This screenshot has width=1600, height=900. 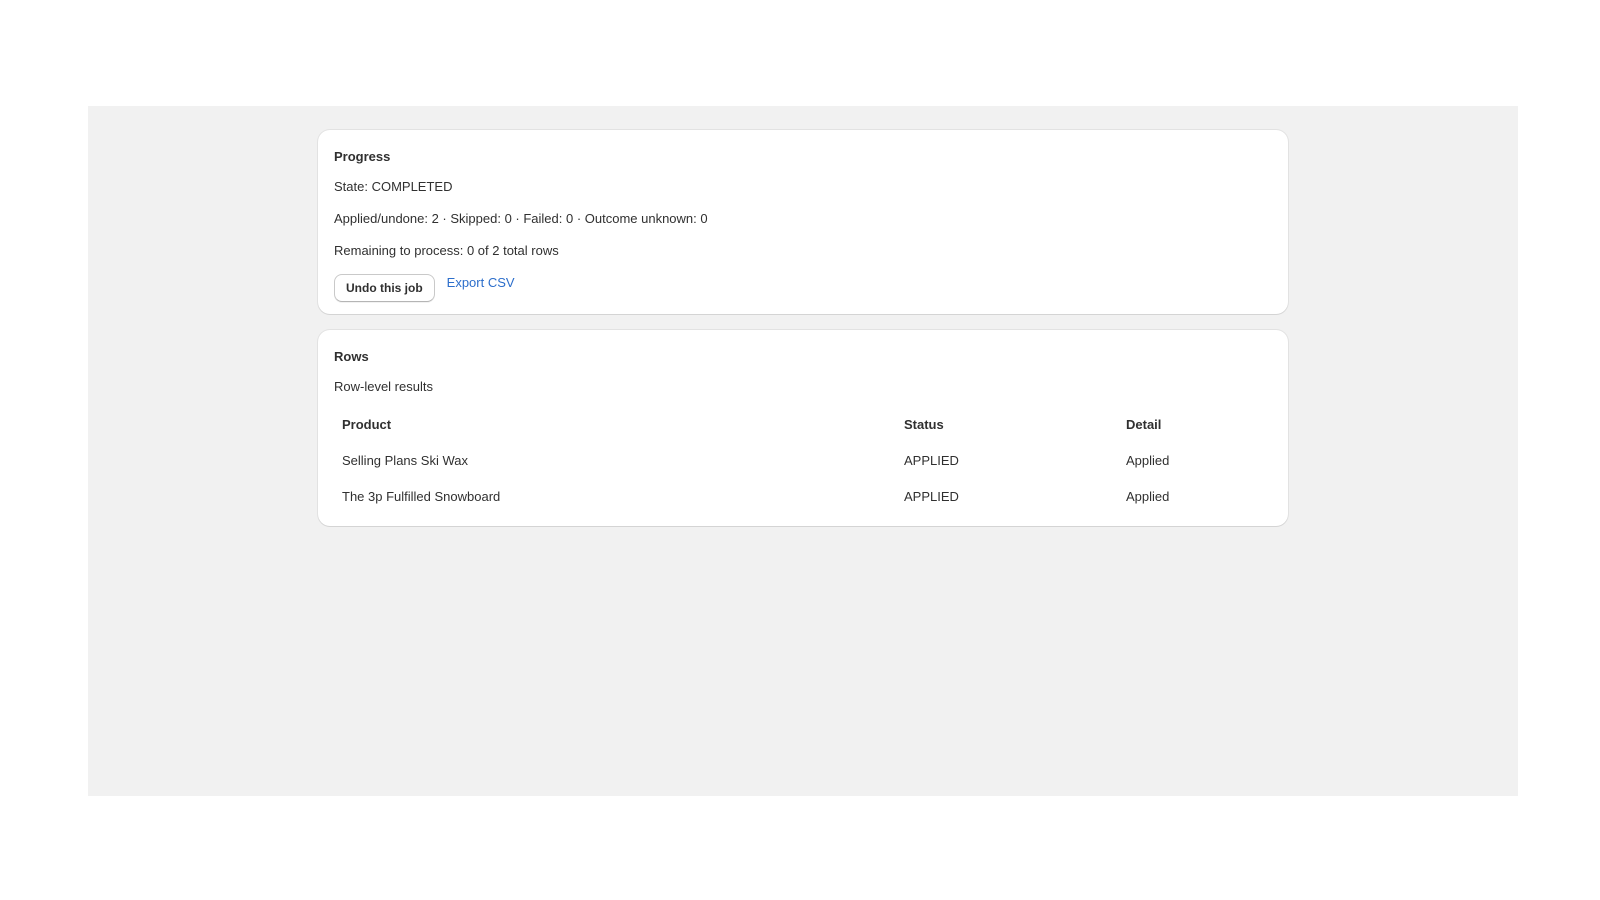 I want to click on undo-job-button: Undo this job, so click(x=384, y=288).